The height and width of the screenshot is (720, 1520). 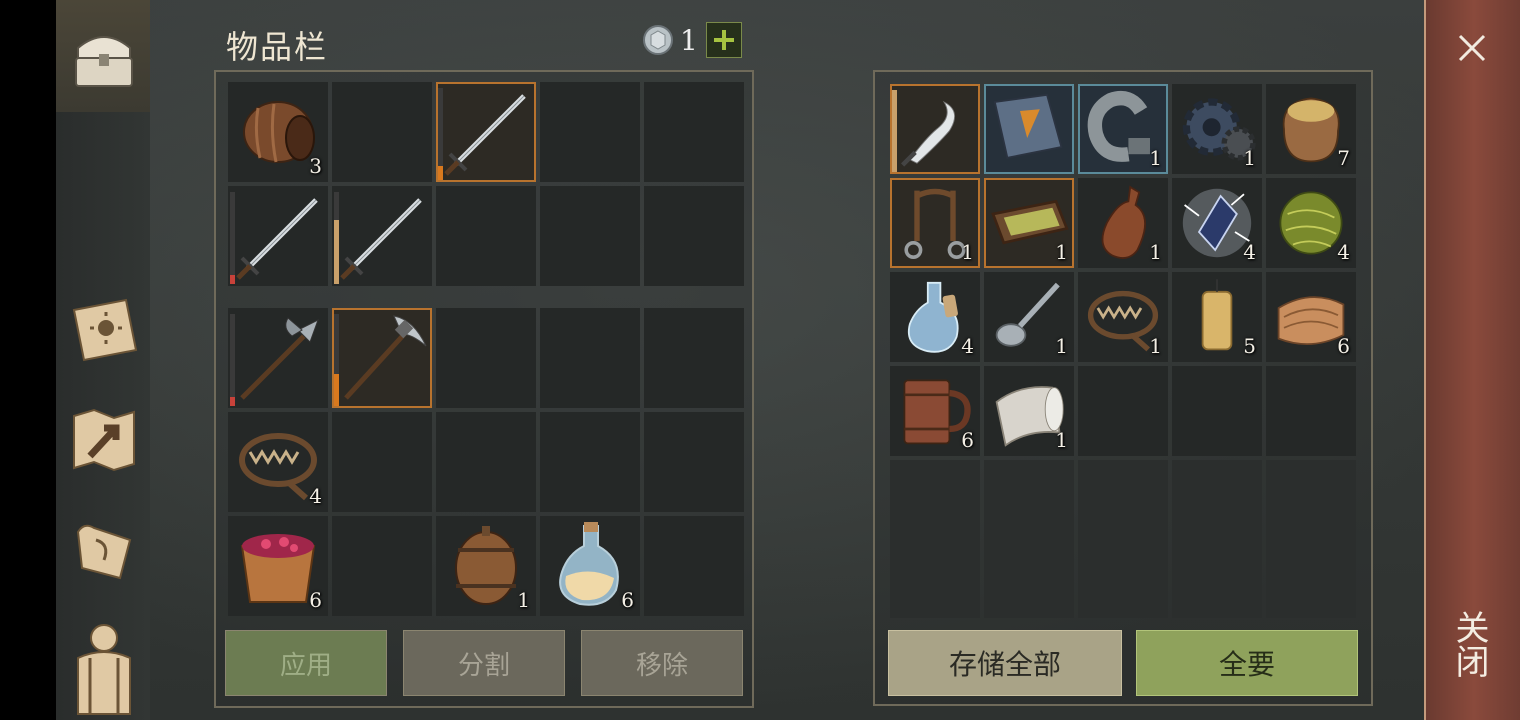 I want to click on left-nav, so click(x=103, y=360).